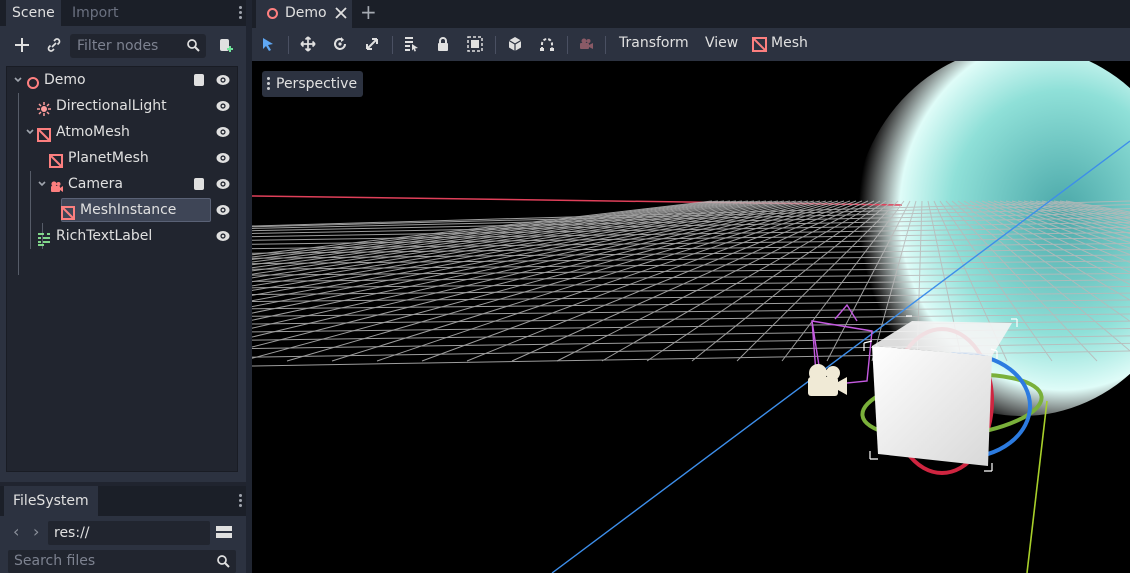 The image size is (1130, 573). I want to click on scene-tab-label: Demo, so click(306, 13).